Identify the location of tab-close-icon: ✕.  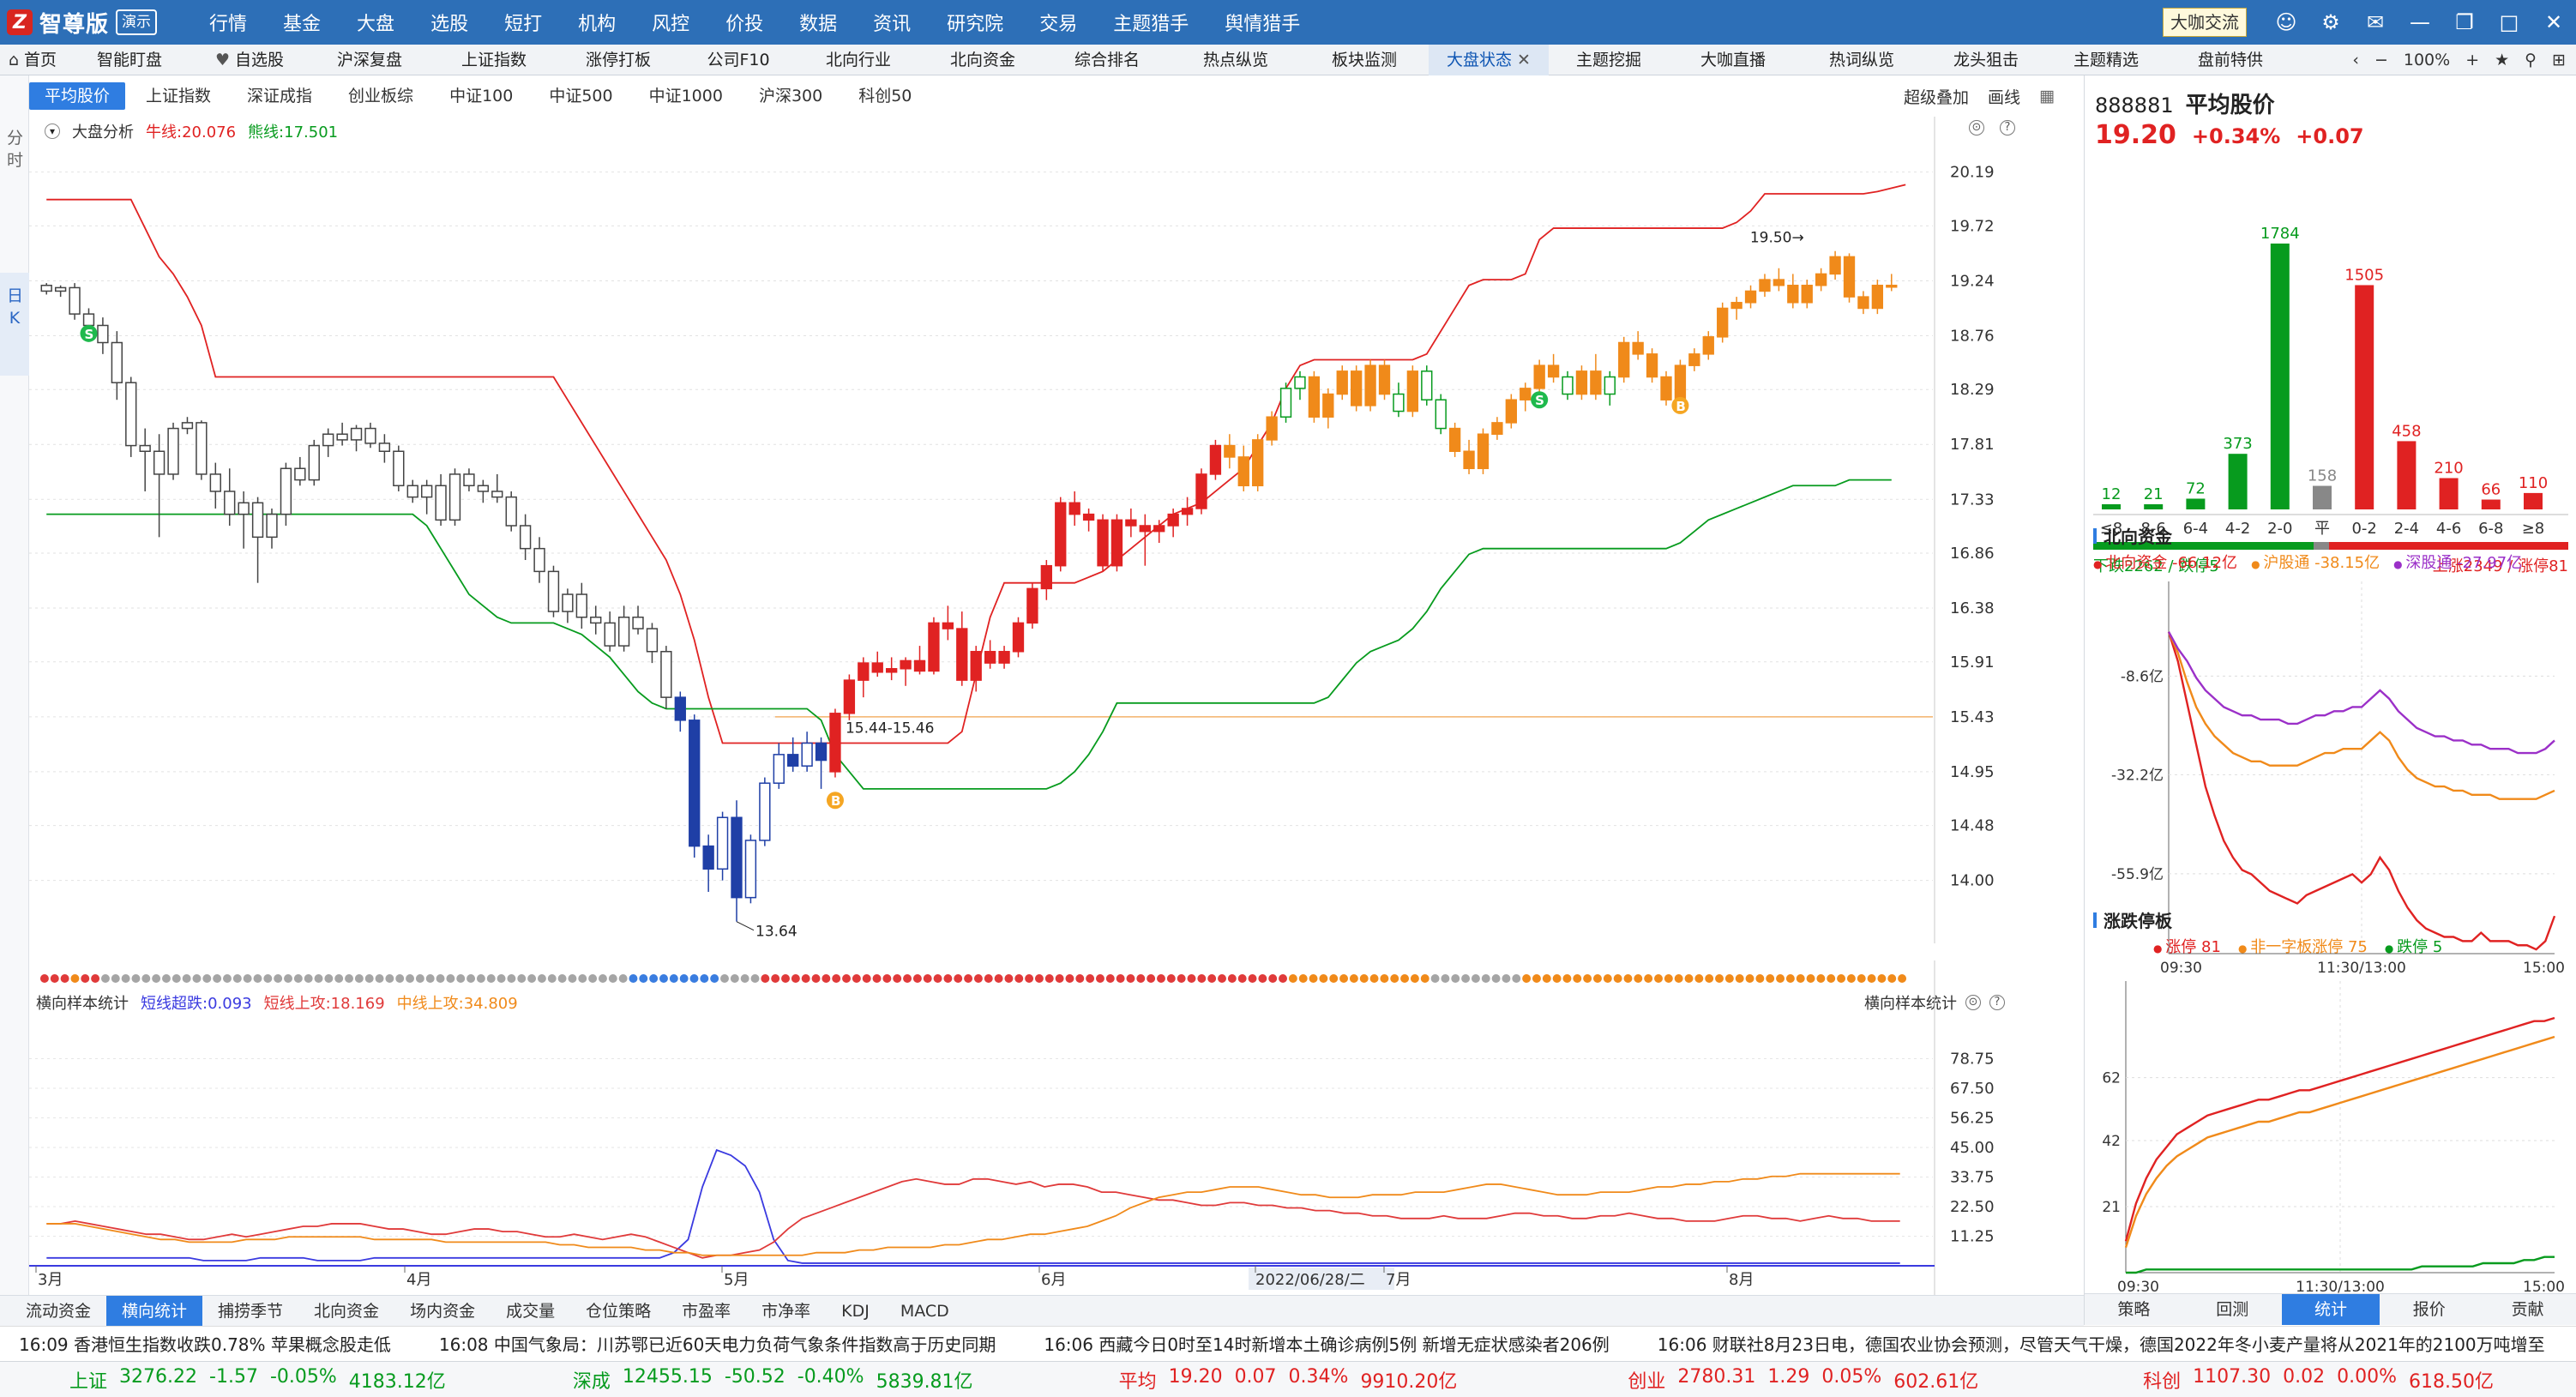
(1522, 60).